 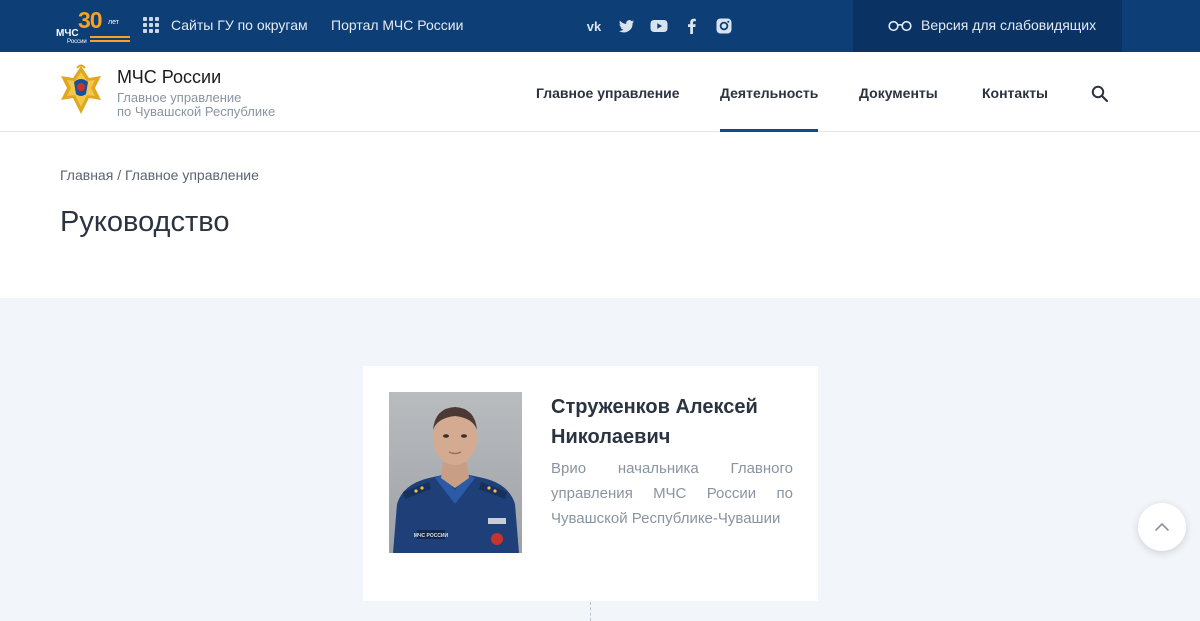 What do you see at coordinates (90, 20) in the screenshot?
I see `logo-number: 30` at bounding box center [90, 20].